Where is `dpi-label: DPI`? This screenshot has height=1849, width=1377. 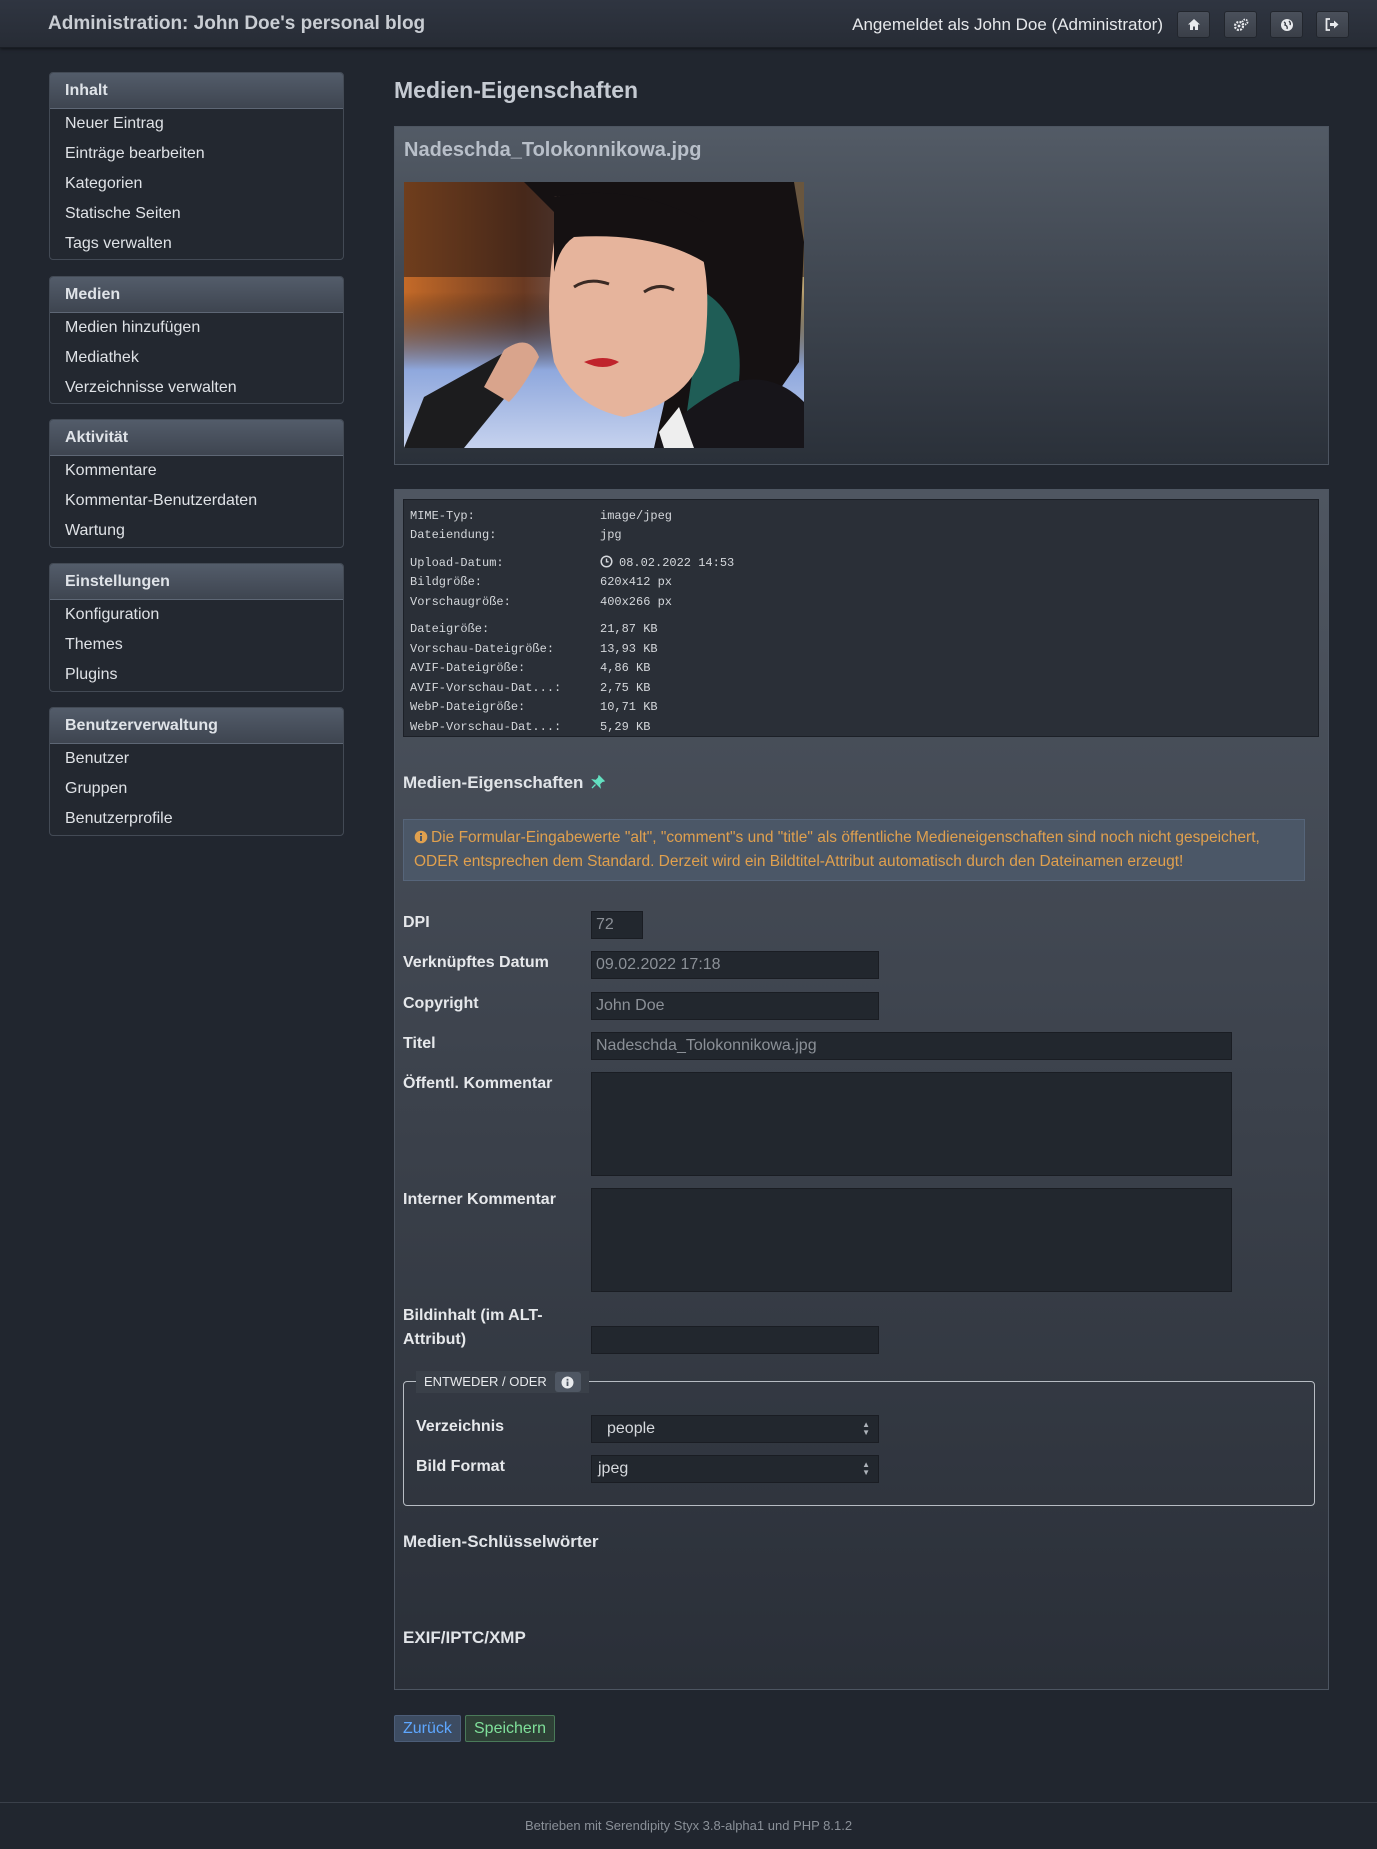
dpi-label: DPI is located at coordinates (416, 922).